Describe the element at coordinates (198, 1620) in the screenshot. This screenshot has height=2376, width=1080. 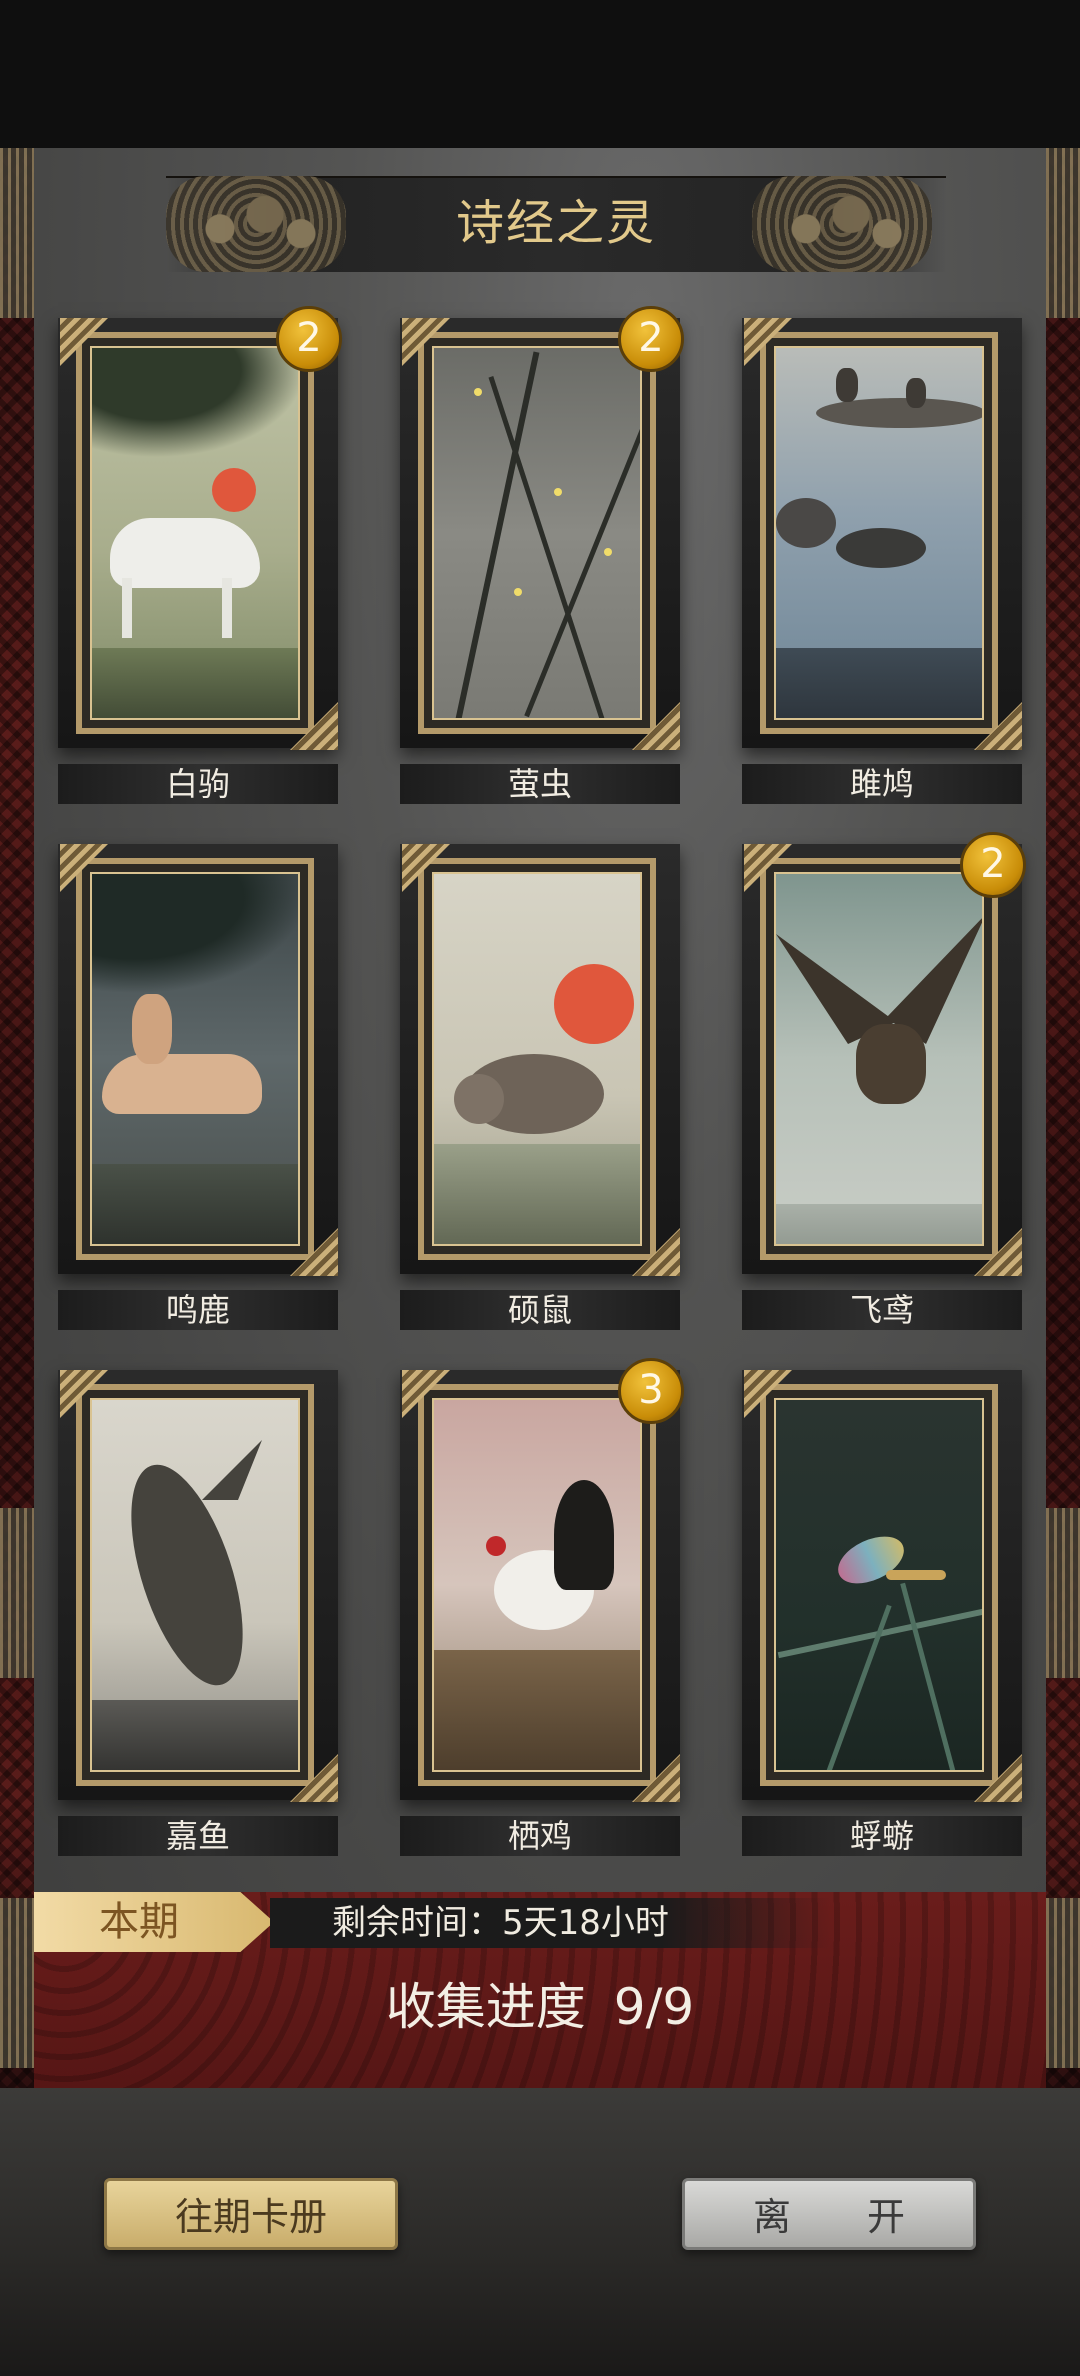
I see `card-fish: 嘉鱼` at that location.